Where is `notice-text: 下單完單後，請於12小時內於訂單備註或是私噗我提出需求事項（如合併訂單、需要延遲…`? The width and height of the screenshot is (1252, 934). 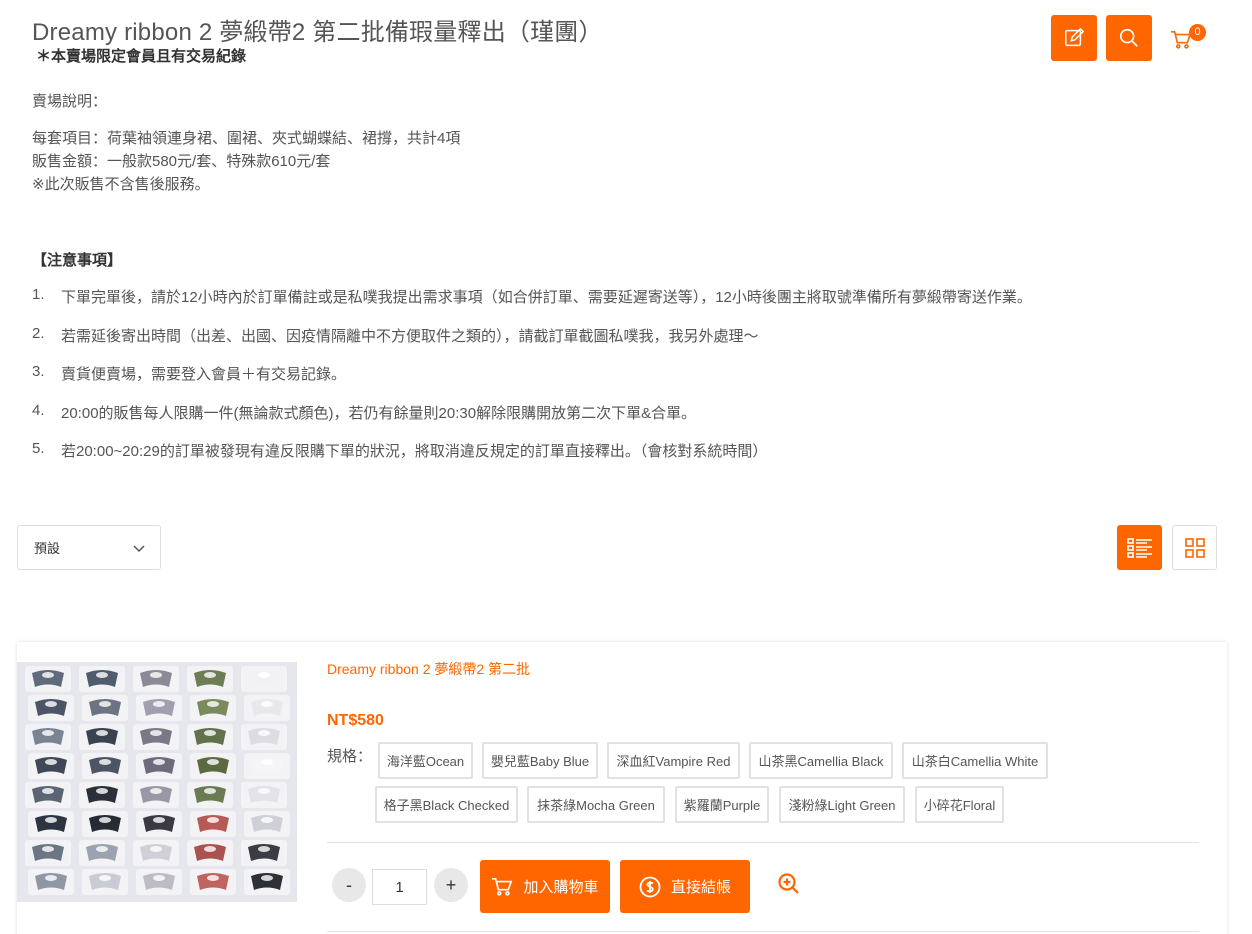
notice-text: 下單完單後，請於12小時內於訂單備註或是私噗我提出需求事項（如合併訂單、需要延遲… is located at coordinates (546, 297).